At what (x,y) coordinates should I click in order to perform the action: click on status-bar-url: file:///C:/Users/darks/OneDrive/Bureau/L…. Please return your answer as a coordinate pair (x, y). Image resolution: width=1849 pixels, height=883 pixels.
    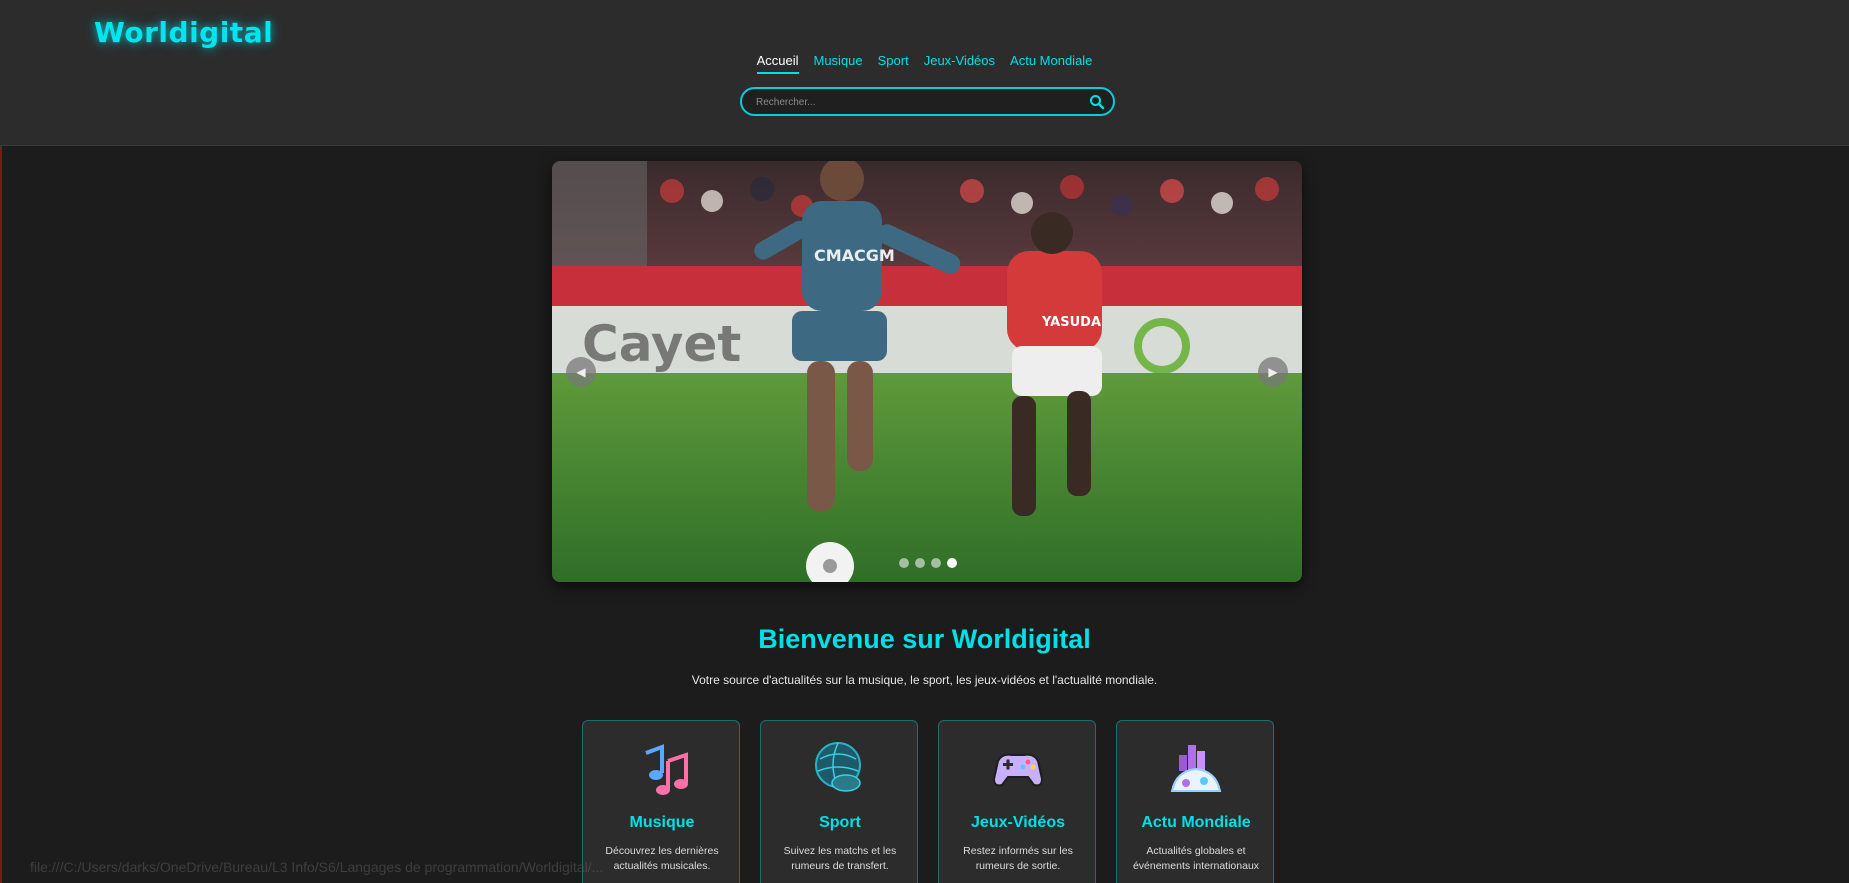
    Looking at the image, I should click on (317, 867).